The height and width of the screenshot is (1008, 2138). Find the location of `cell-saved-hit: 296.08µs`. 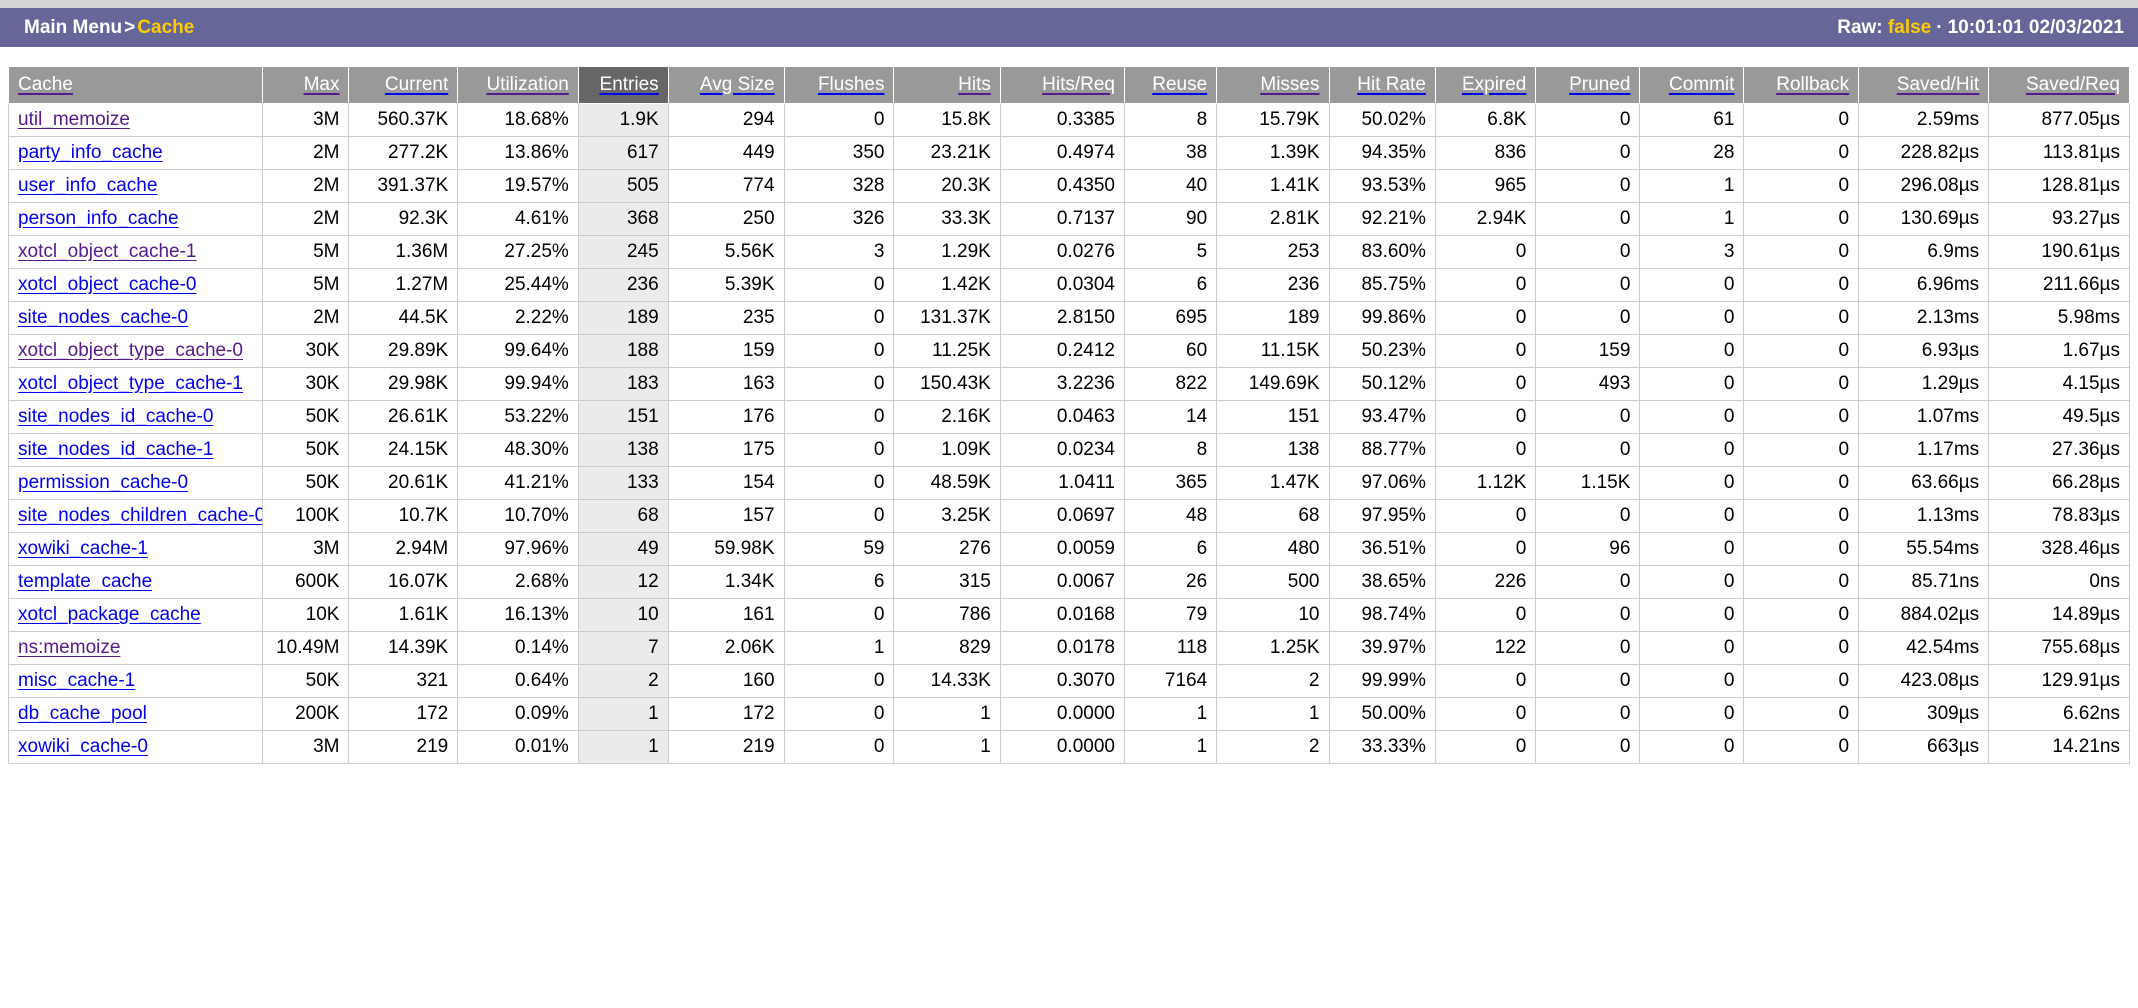

cell-saved-hit: 296.08µs is located at coordinates (1924, 186).